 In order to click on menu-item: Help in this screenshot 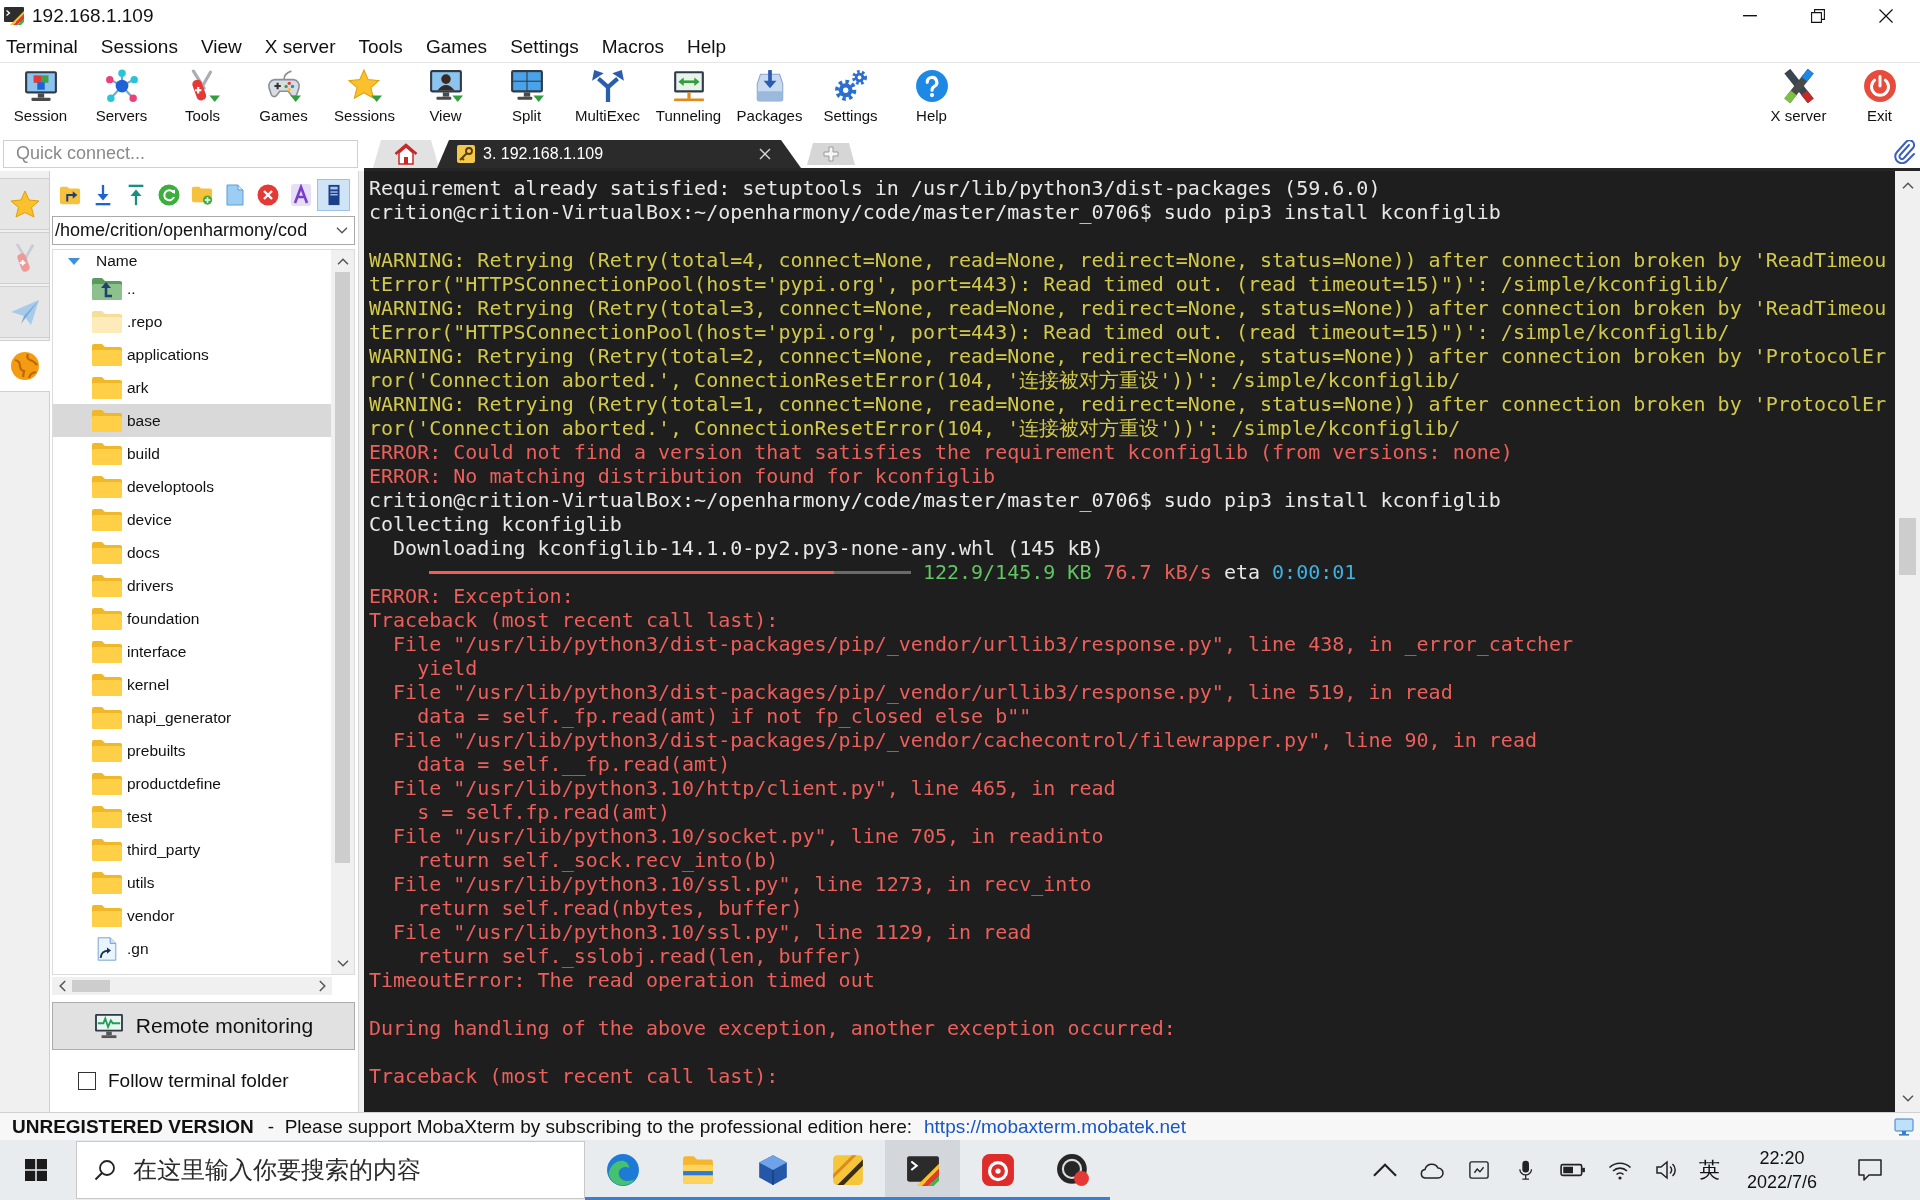, I will do `click(707, 47)`.